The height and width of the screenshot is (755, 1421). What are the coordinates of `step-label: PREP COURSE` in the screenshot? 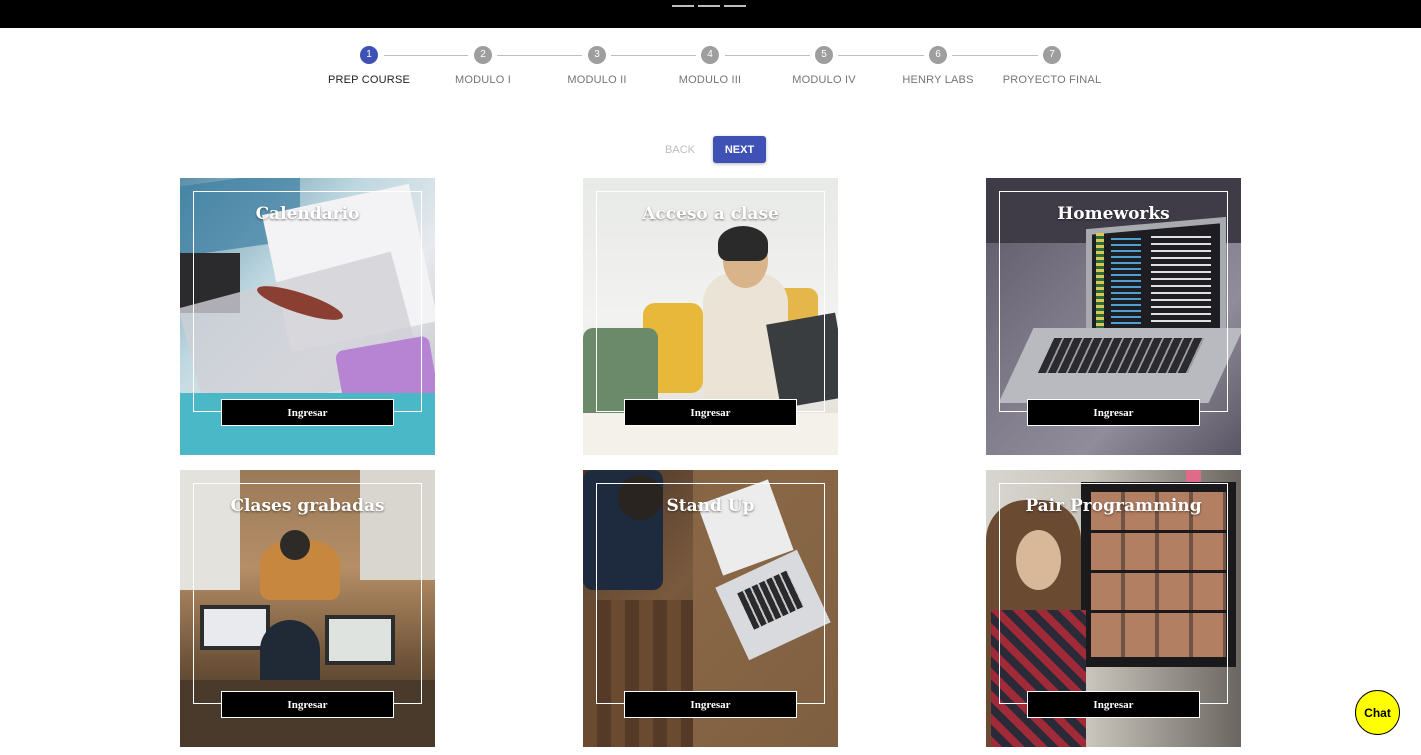 It's located at (369, 80).